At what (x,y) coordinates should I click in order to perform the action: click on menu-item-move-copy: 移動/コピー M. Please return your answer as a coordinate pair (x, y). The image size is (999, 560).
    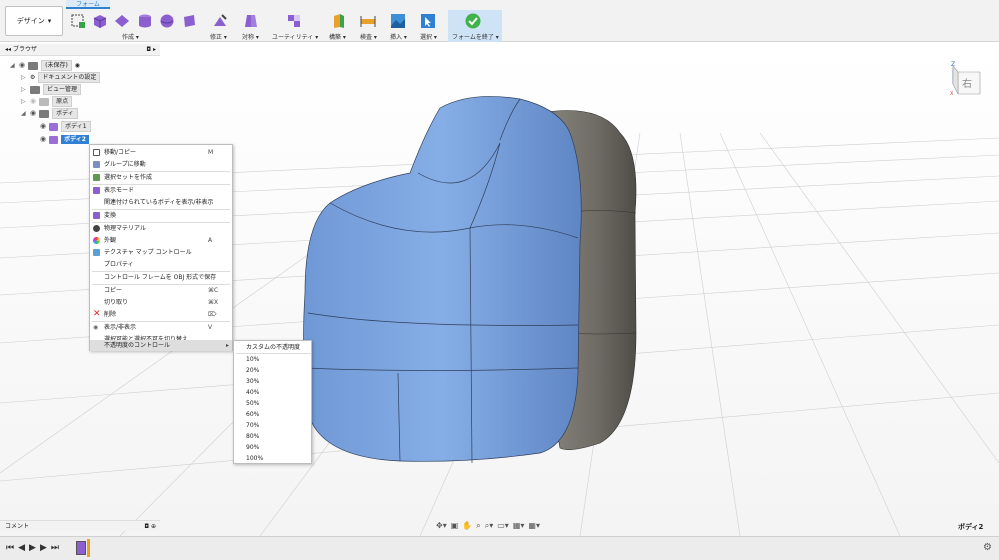
    Looking at the image, I should click on (161, 152).